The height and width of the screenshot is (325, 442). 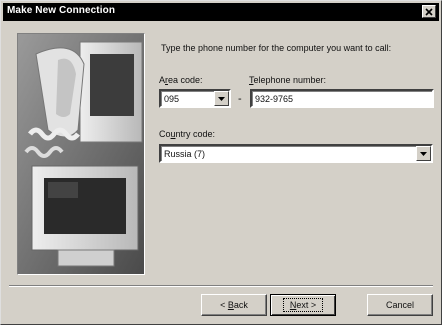 What do you see at coordinates (61, 10) in the screenshot?
I see `window-title: Make New Connection` at bounding box center [61, 10].